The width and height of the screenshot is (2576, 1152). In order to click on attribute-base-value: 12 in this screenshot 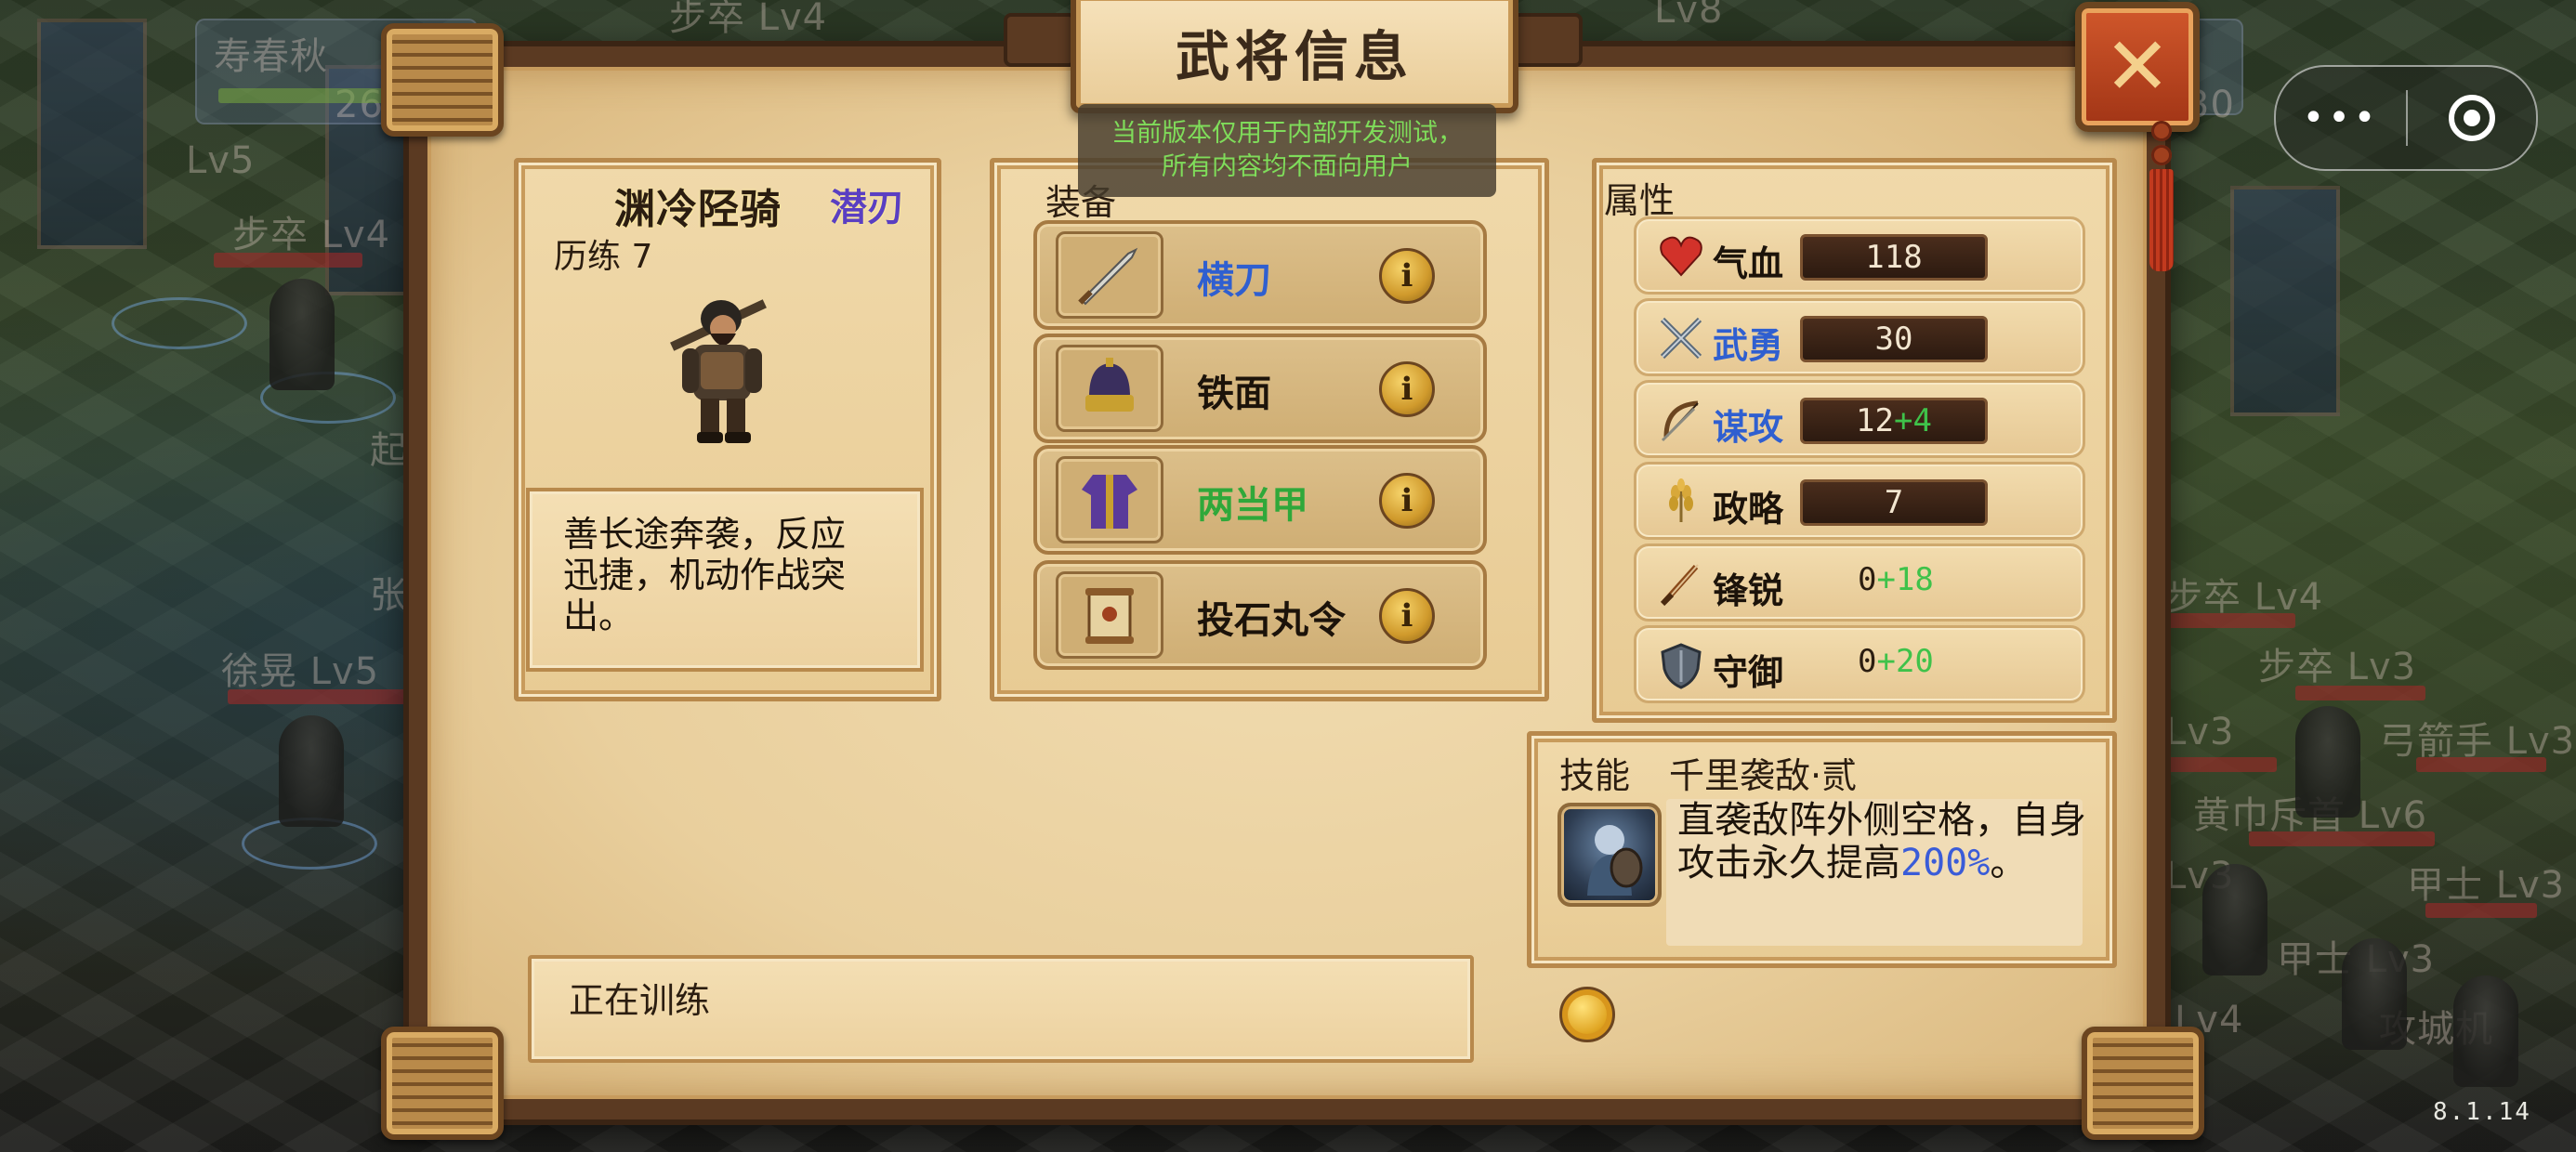, I will do `click(1875, 420)`.